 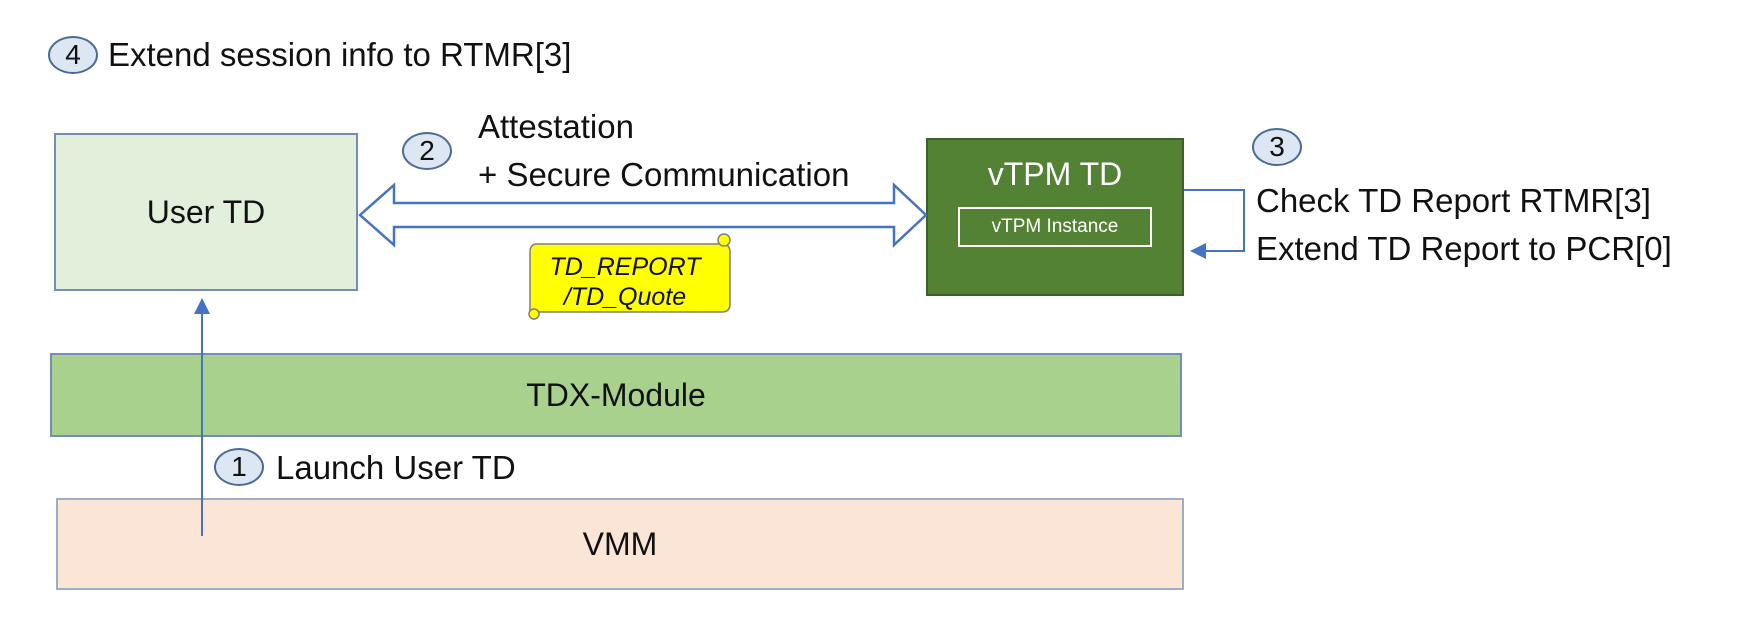 I want to click on scroll-text: TD_REPORT /TD_Quote, so click(x=625, y=282).